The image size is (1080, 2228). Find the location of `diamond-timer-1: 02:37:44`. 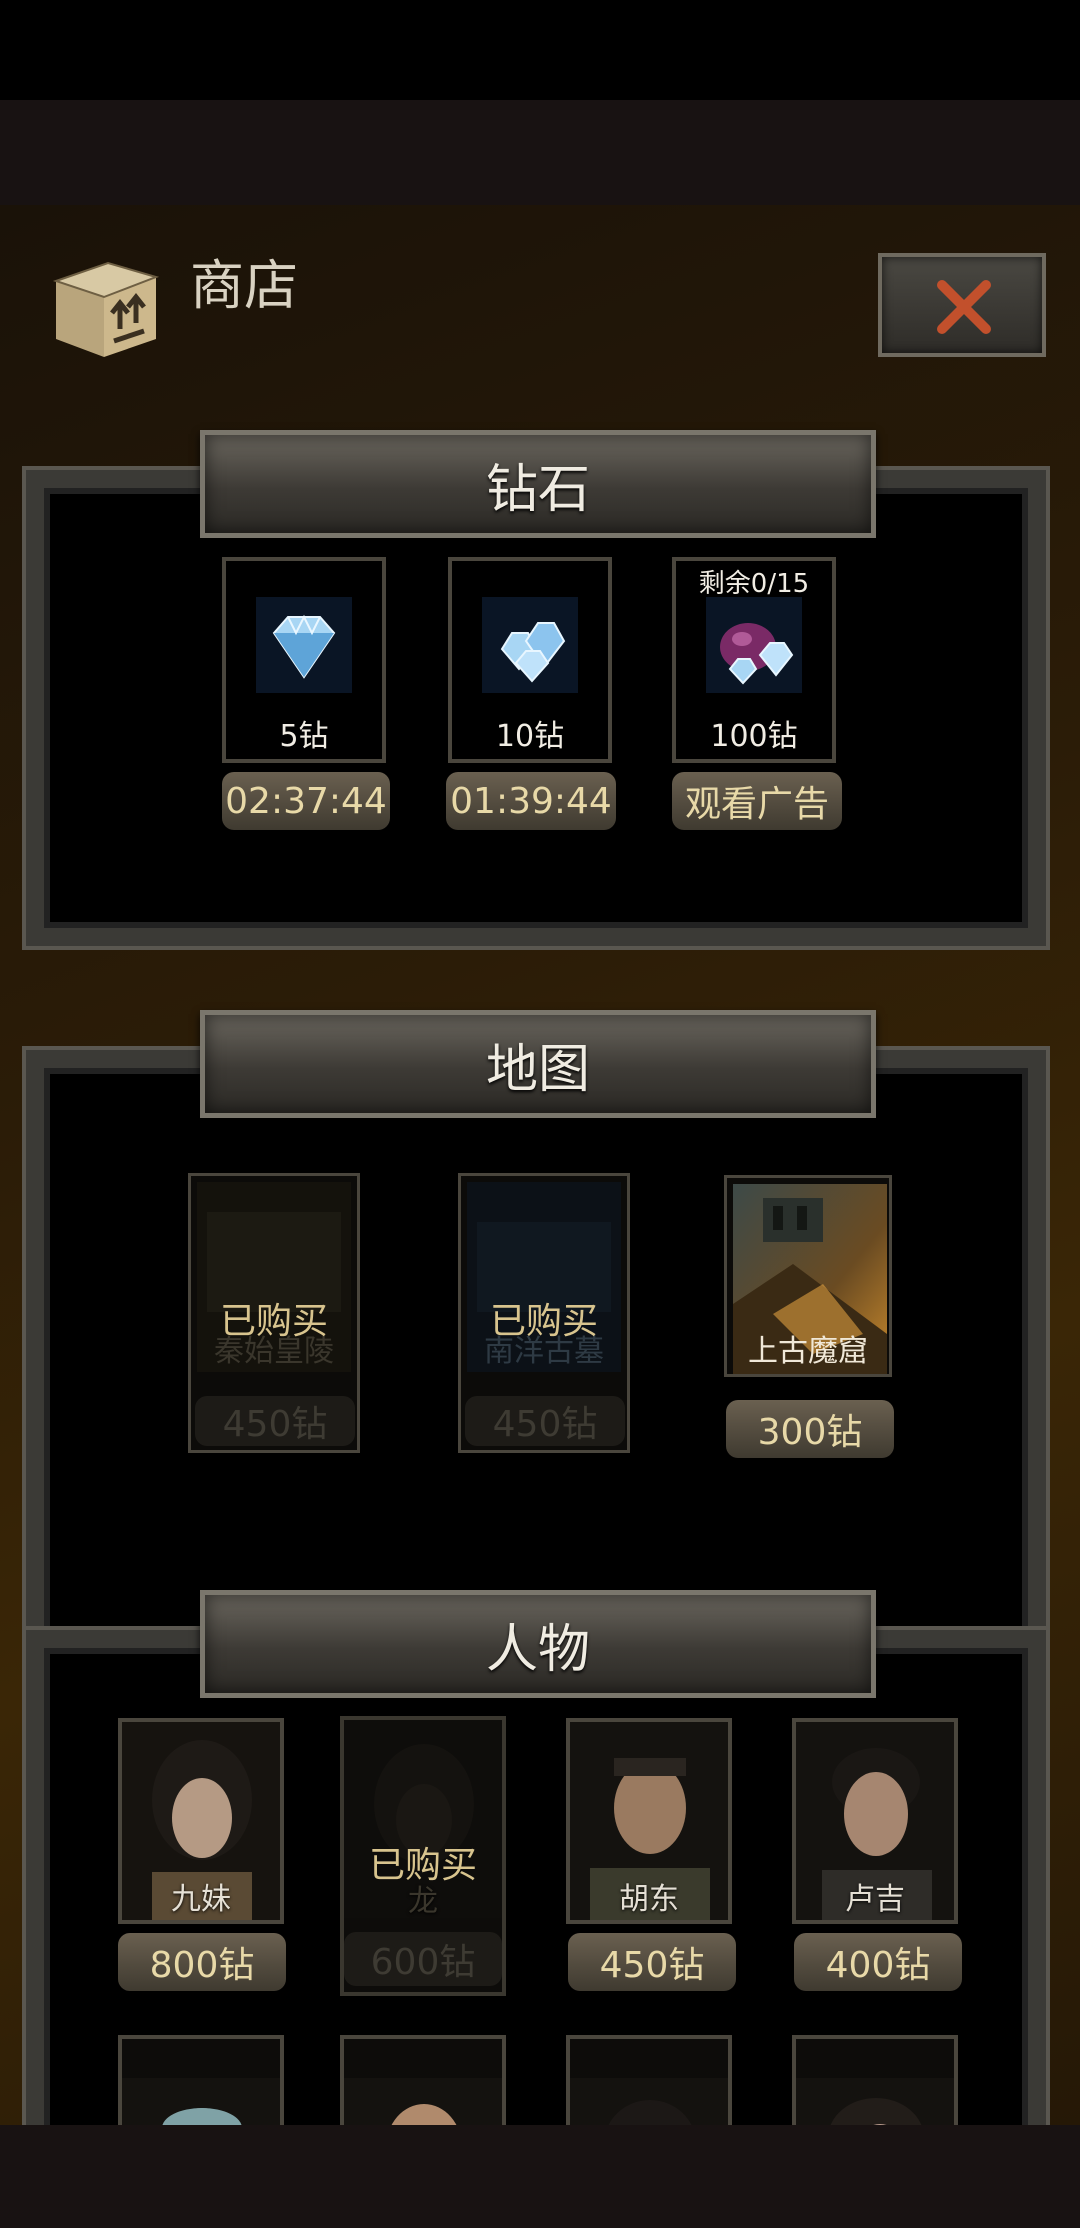

diamond-timer-1: 02:37:44 is located at coordinates (306, 801).